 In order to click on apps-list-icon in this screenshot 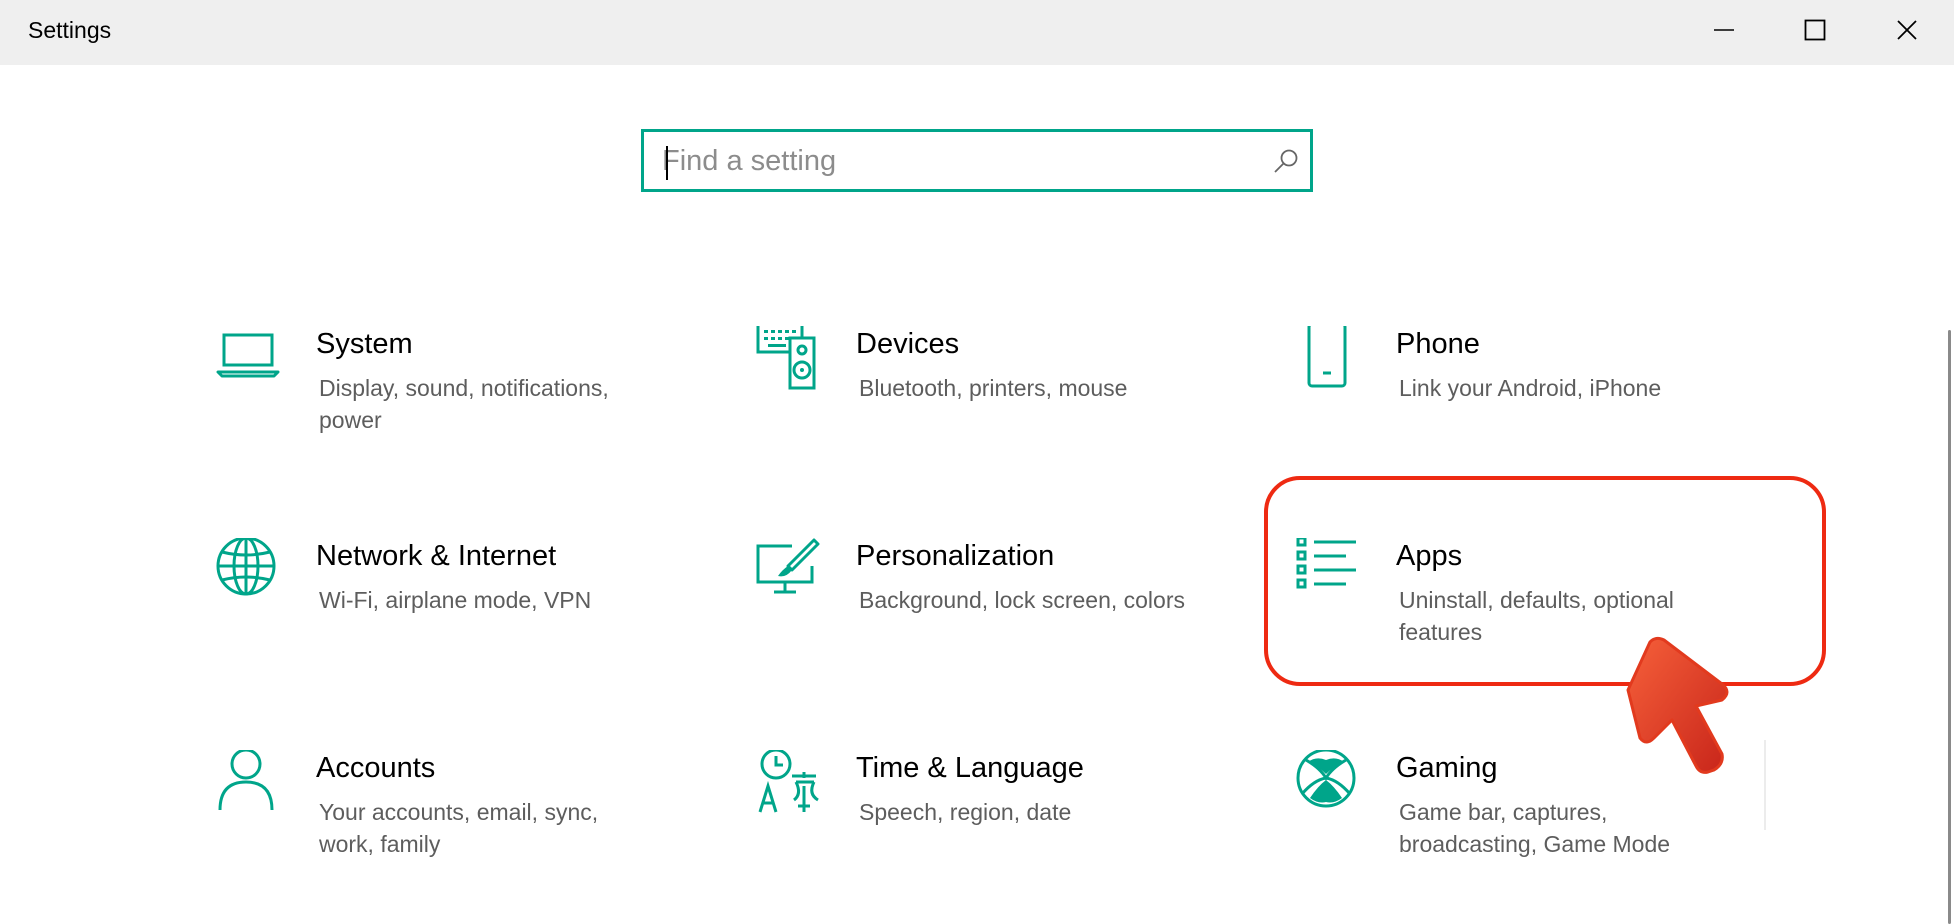, I will do `click(1326, 563)`.